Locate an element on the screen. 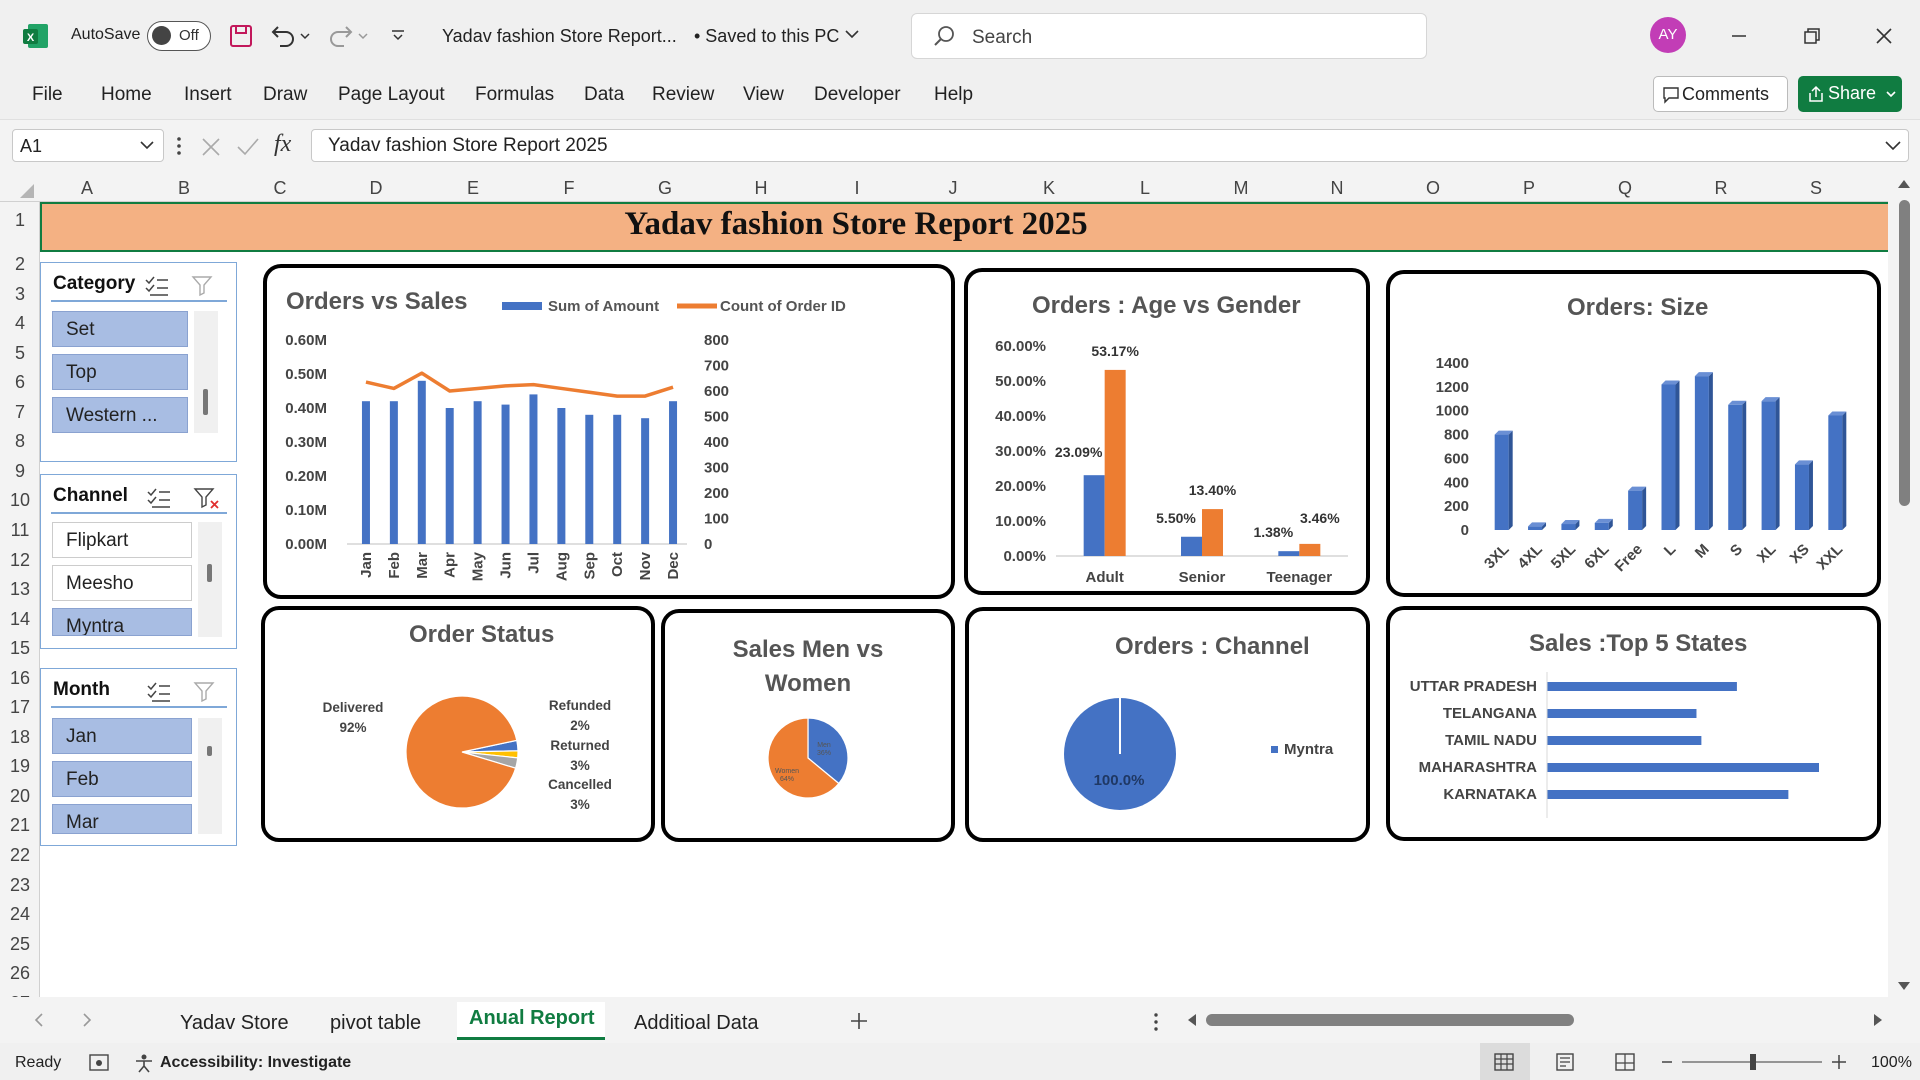  redo-icon is located at coordinates (348, 36).